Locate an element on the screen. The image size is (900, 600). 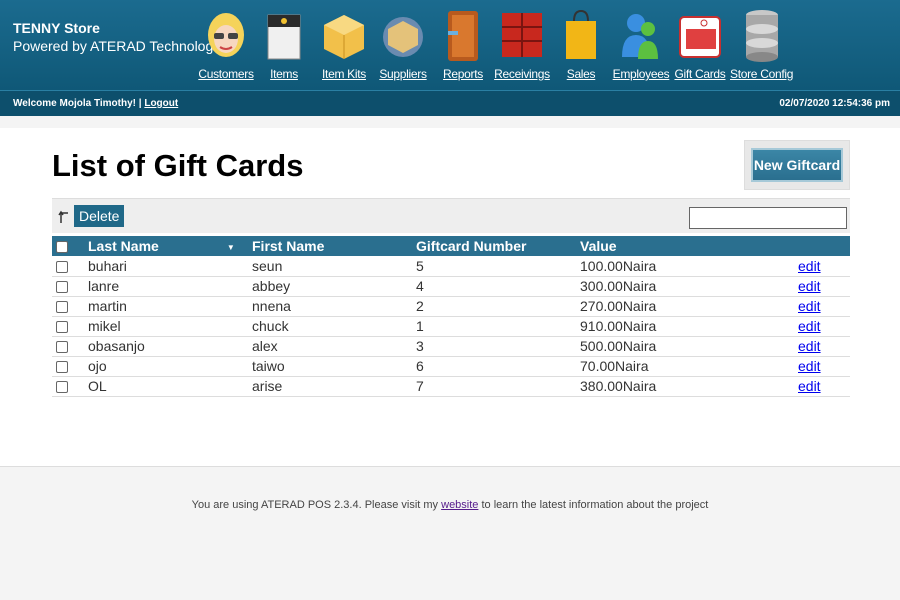
menu-item-store-config: Store Config is located at coordinates (761, 43).